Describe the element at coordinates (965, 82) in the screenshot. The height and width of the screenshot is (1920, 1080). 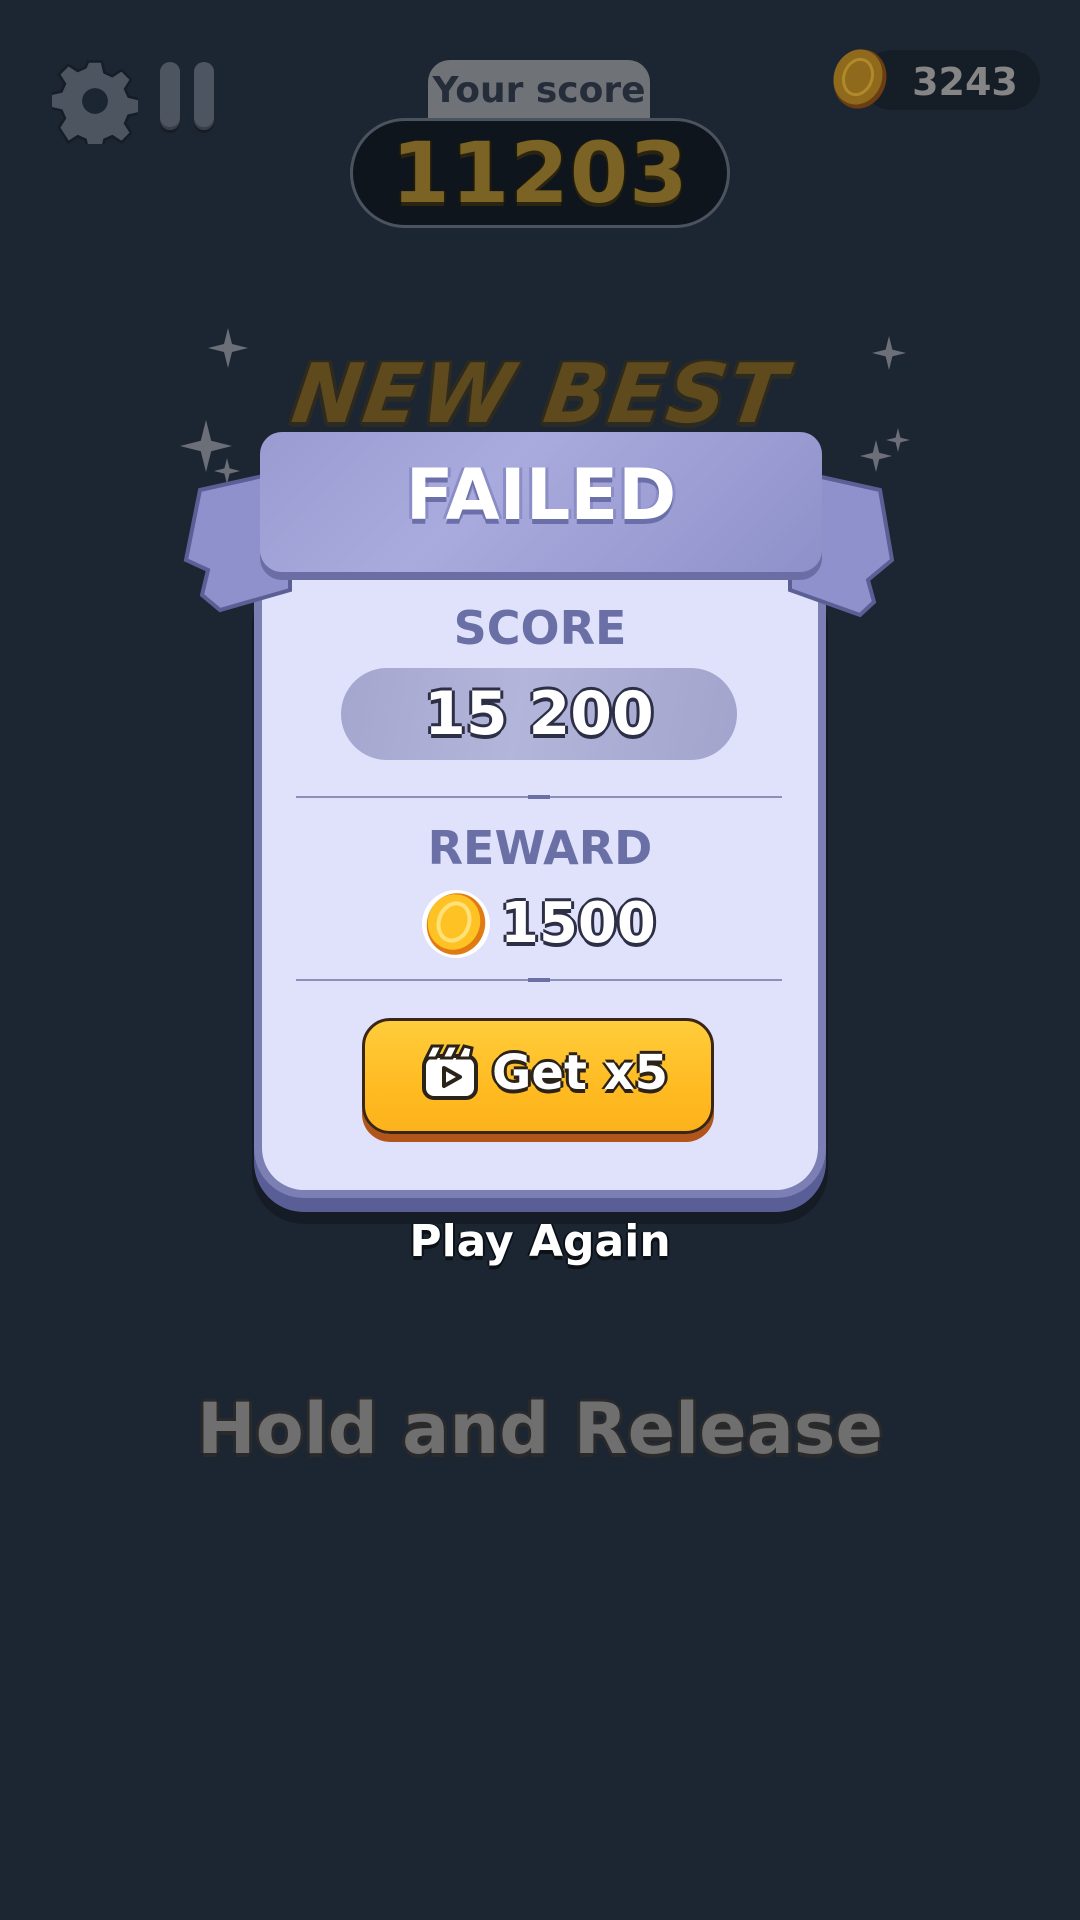
I see `coin-count: 3243` at that location.